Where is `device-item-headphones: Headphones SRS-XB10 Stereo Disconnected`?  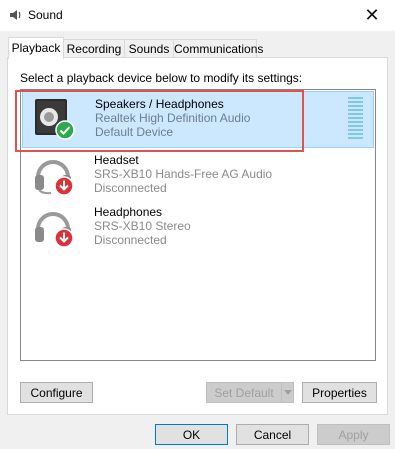 device-item-headphones: Headphones SRS-XB10 Stereo Disconnected is located at coordinates (197, 227).